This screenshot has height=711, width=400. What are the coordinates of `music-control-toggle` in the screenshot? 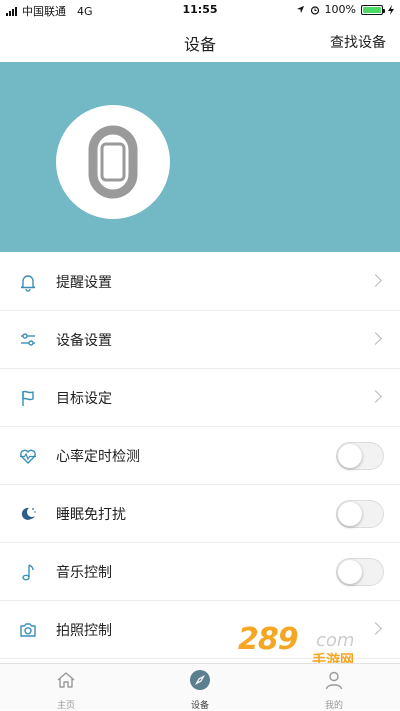 It's located at (360, 572).